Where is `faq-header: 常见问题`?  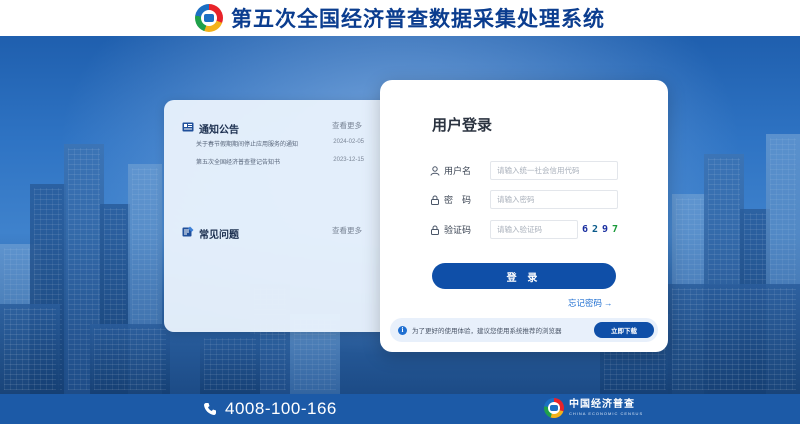
faq-header: 常见问题 is located at coordinates (210, 233).